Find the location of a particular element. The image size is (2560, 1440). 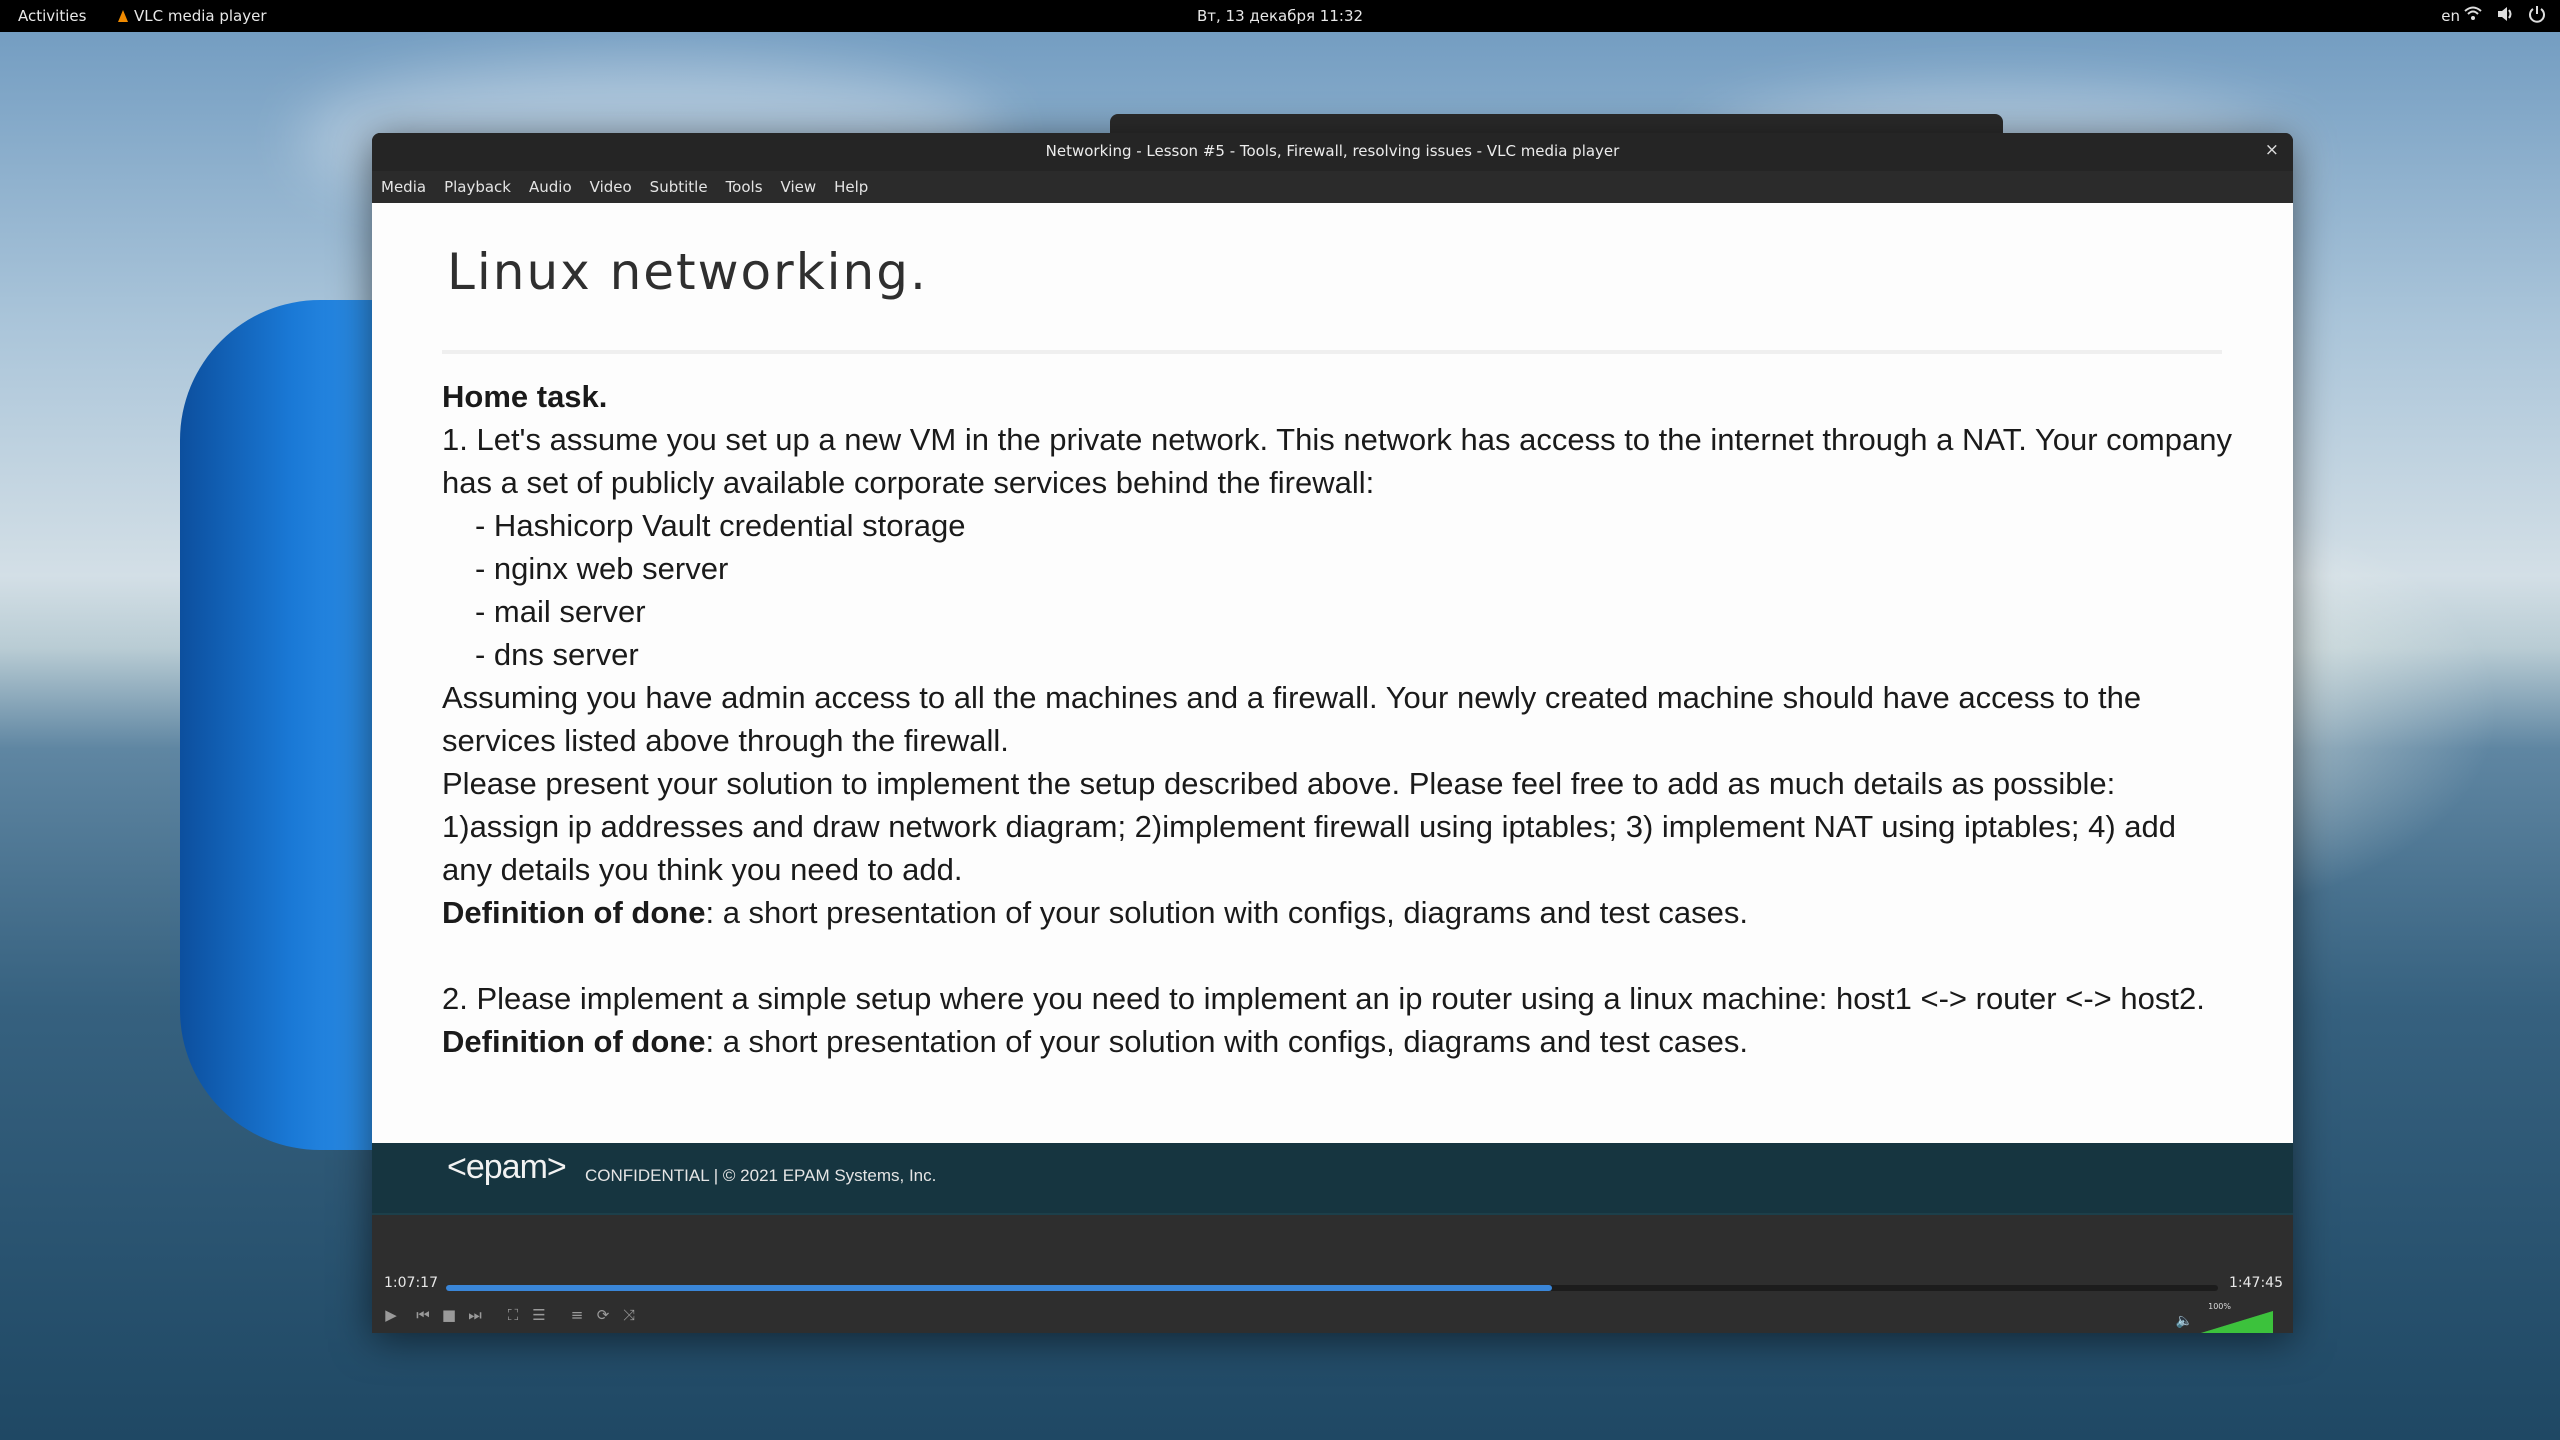

playlist-icon: ≡ is located at coordinates (577, 1315).